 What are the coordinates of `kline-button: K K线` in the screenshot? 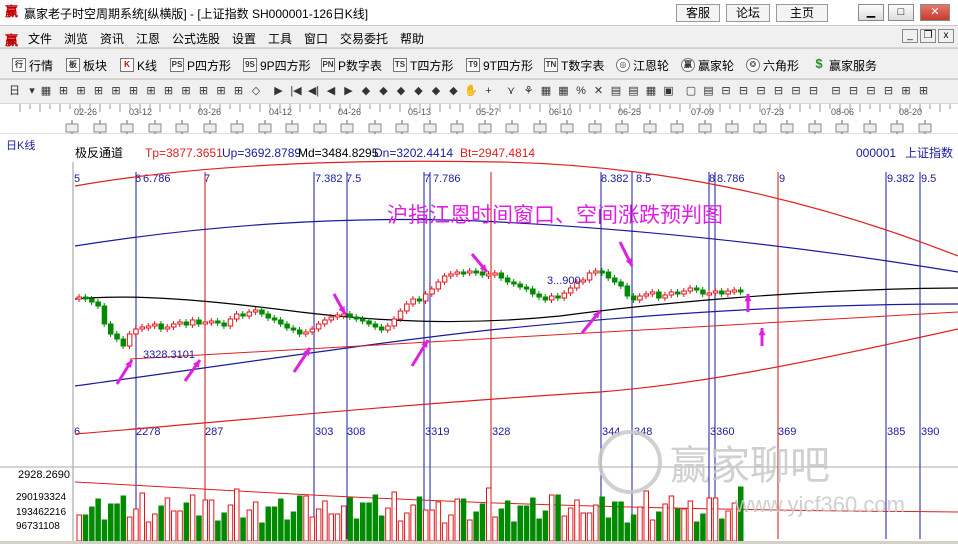 It's located at (138, 65).